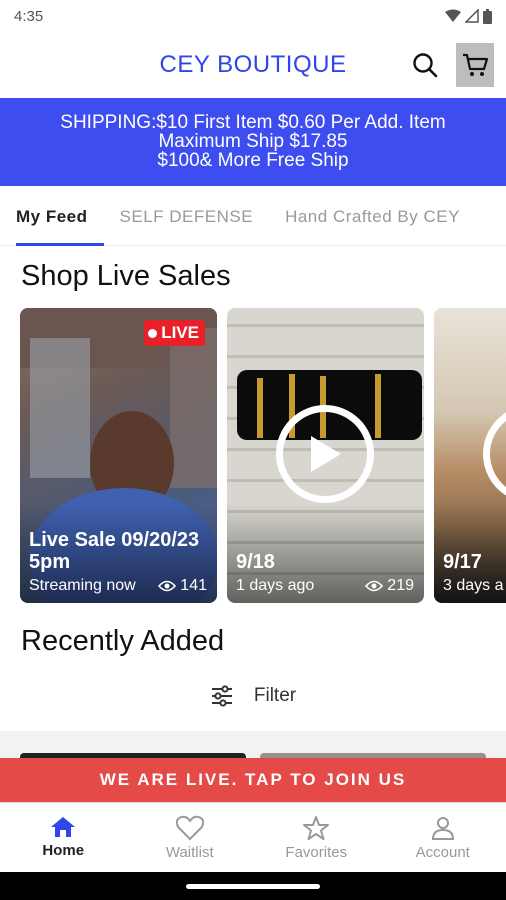 This screenshot has width=506, height=900. I want to click on bottom-nav: Home Waitlist Favorites Account, so click(253, 837).